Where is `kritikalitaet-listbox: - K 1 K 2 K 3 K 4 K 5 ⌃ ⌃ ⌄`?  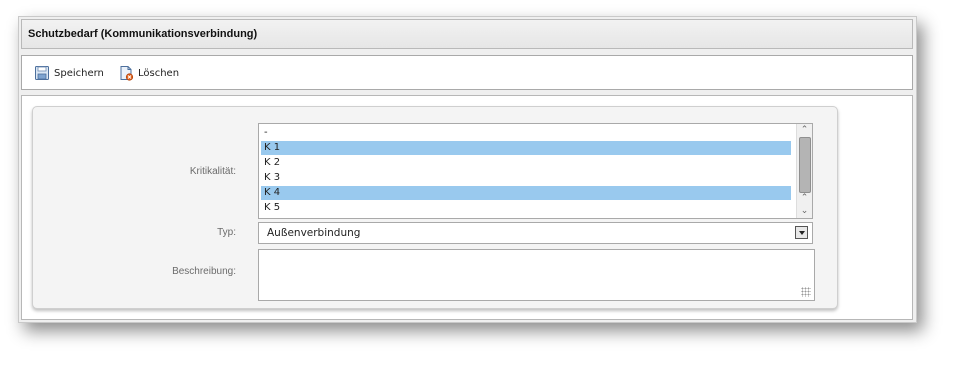
kritikalitaet-listbox: - K 1 K 2 K 3 K 4 K 5 ⌃ ⌃ ⌄ is located at coordinates (535, 171).